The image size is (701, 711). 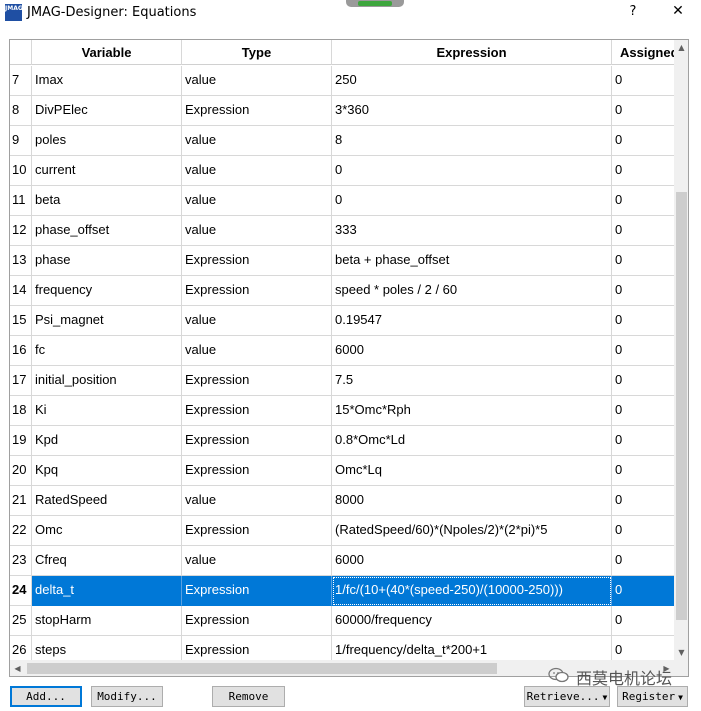 I want to click on row-number: 16, so click(x=21, y=351).